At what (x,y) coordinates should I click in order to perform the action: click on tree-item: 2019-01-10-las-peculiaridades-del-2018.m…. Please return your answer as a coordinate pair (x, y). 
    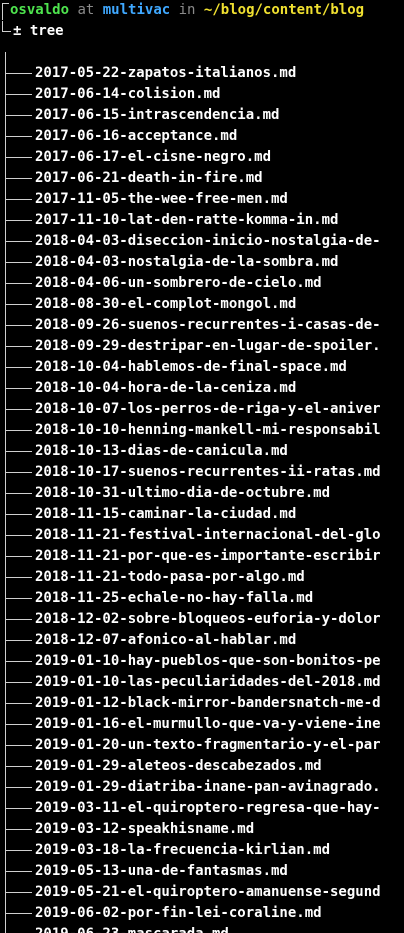
    Looking at the image, I should click on (202, 682).